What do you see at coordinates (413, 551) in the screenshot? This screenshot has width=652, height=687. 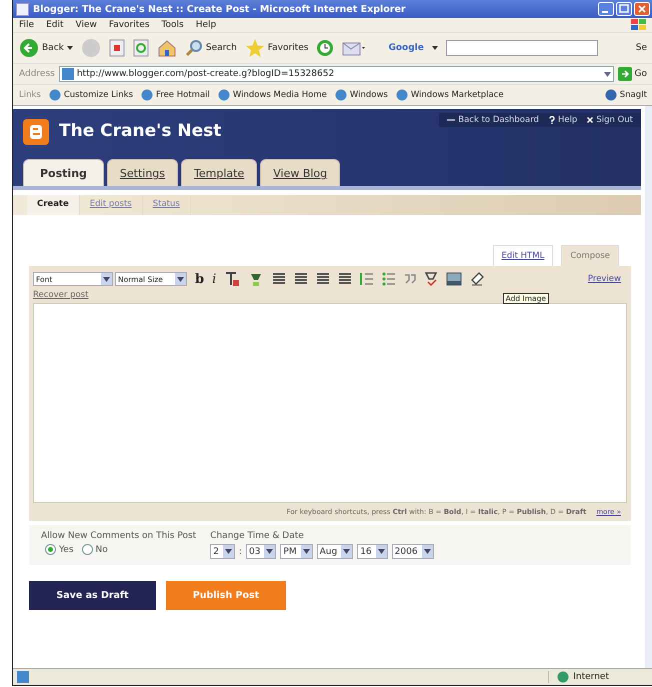 I see `date-select: 2006` at bounding box center [413, 551].